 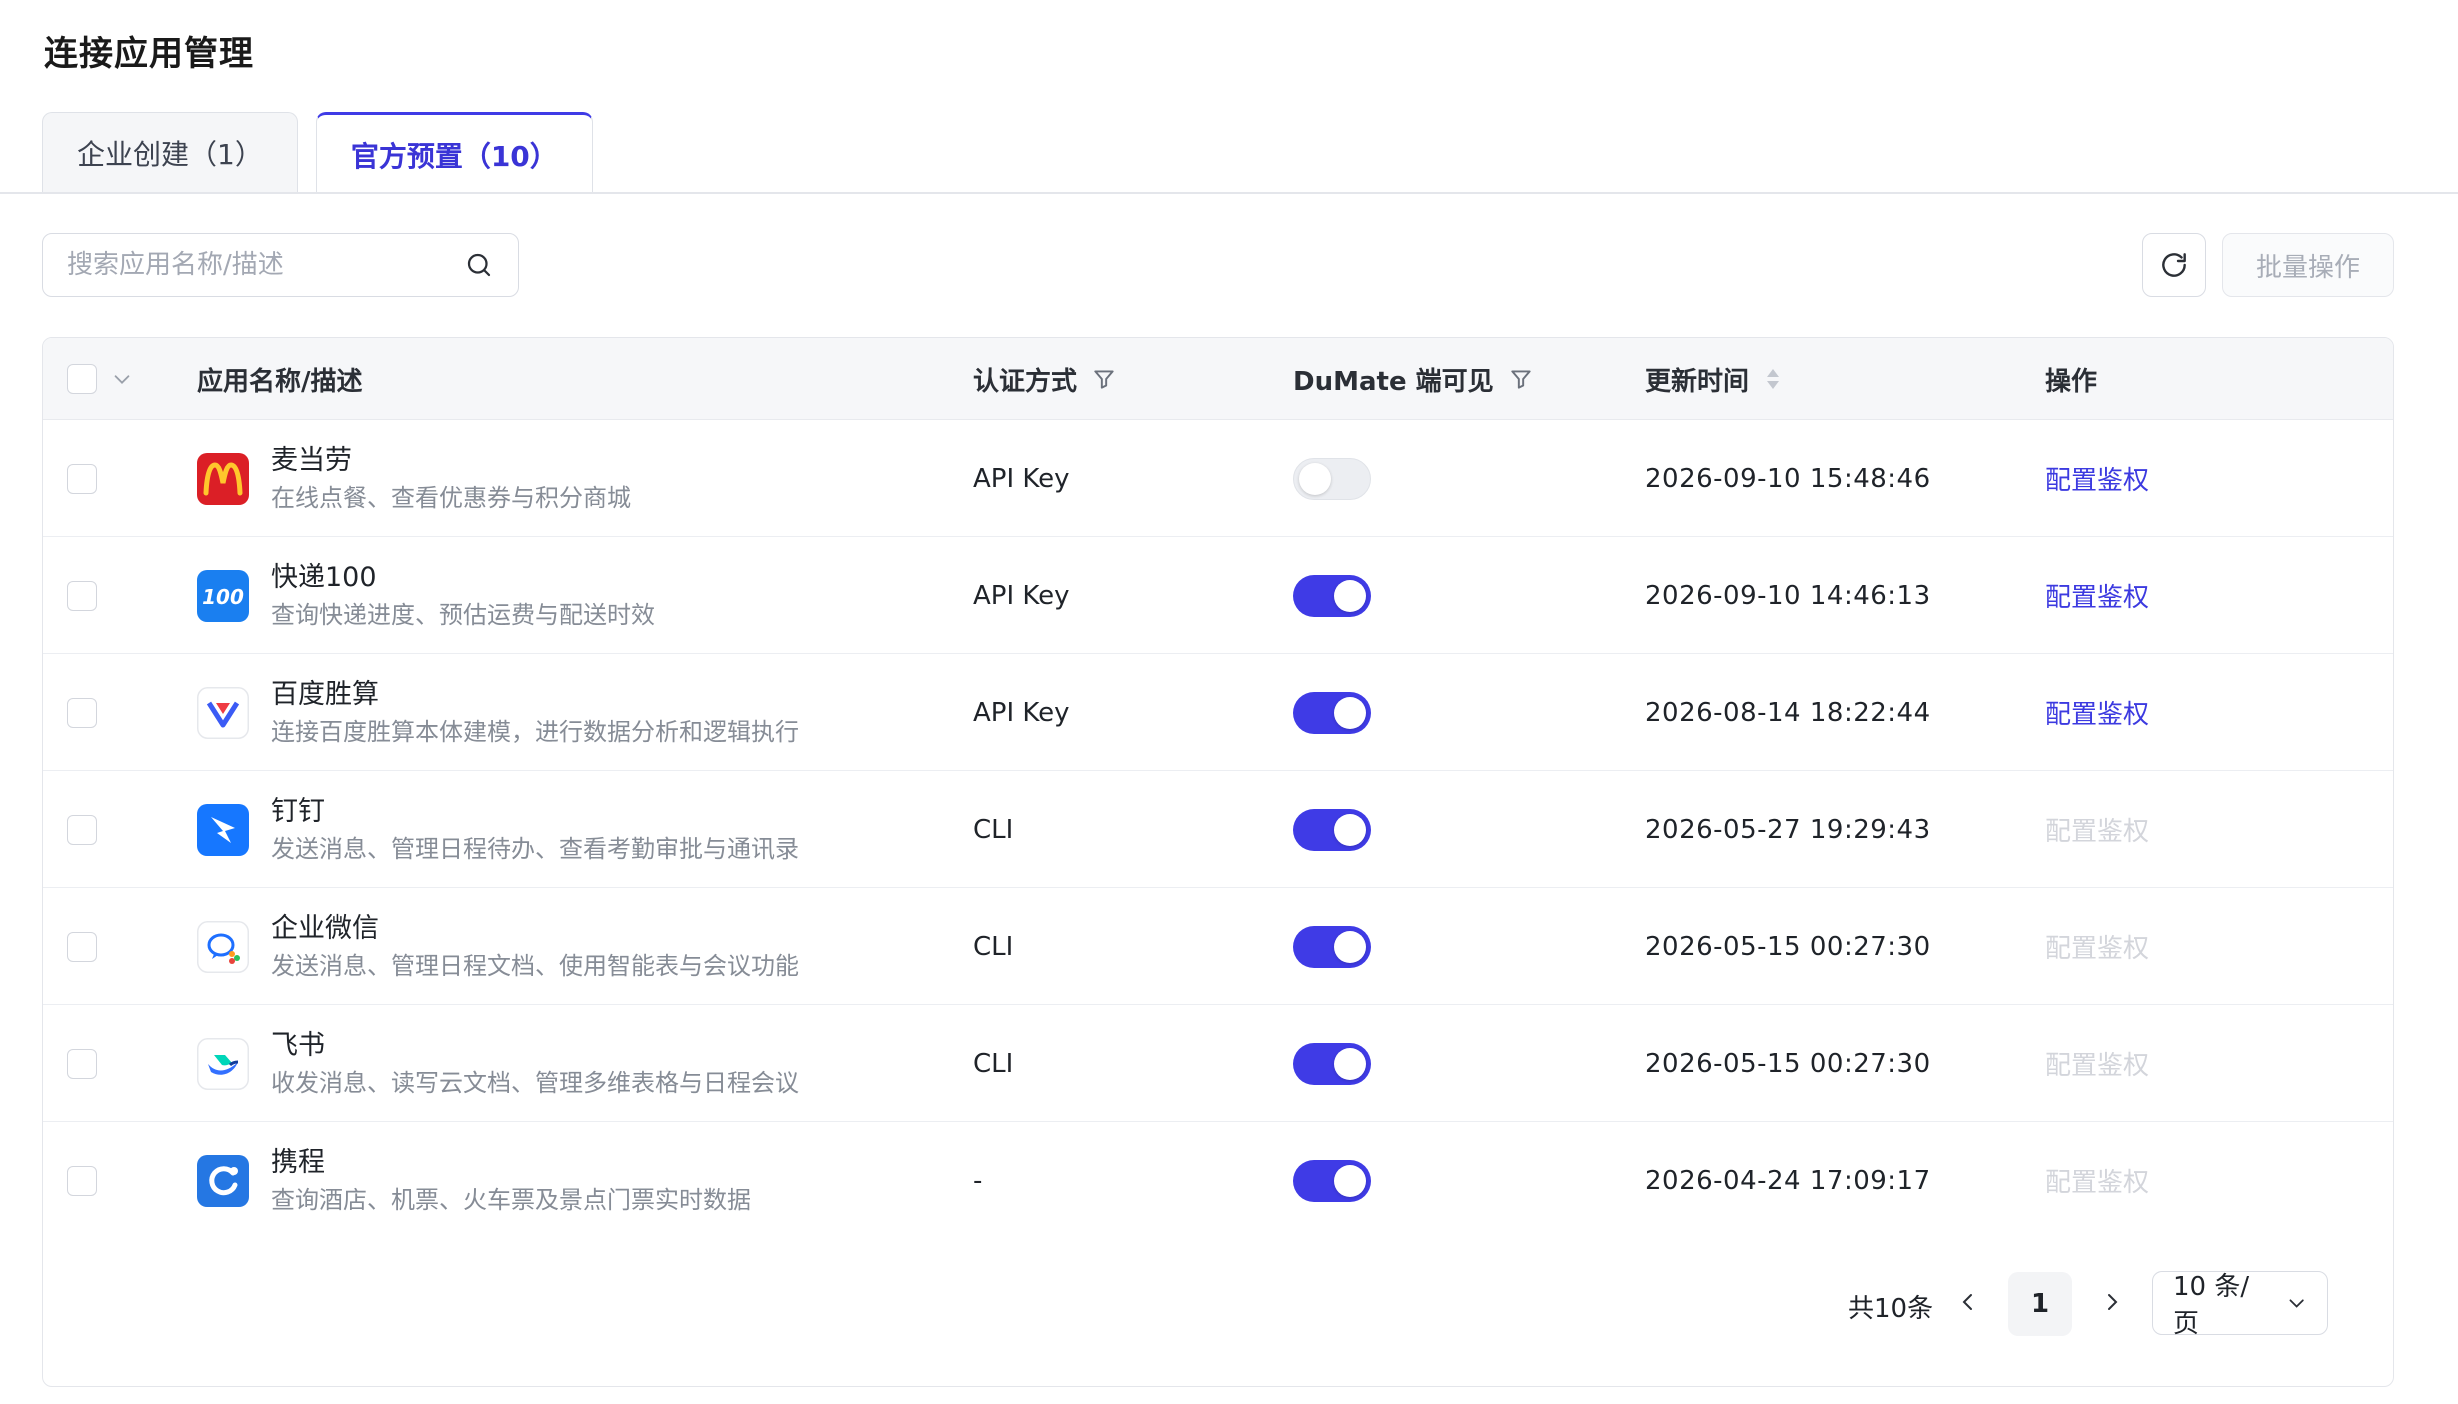 I want to click on chevron-right-icon, so click(x=2113, y=1302).